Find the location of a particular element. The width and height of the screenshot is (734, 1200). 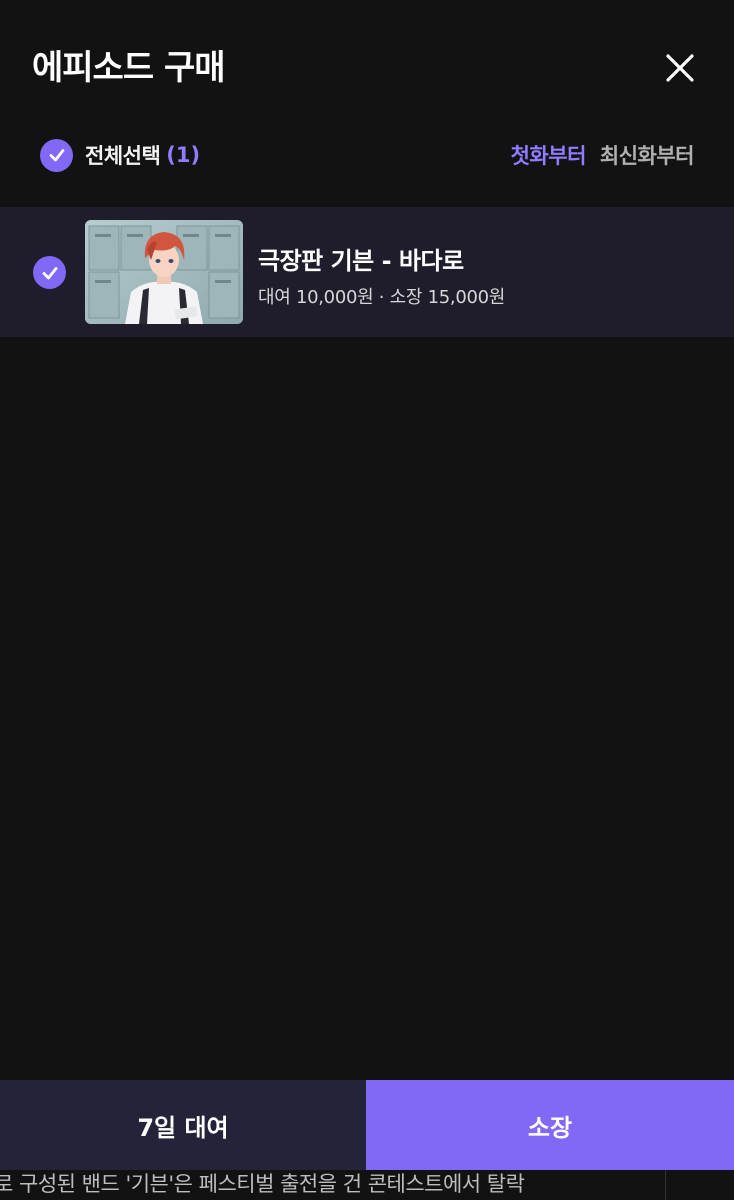

purchase-actions: 7일 대여 소장 is located at coordinates (367, 1125).